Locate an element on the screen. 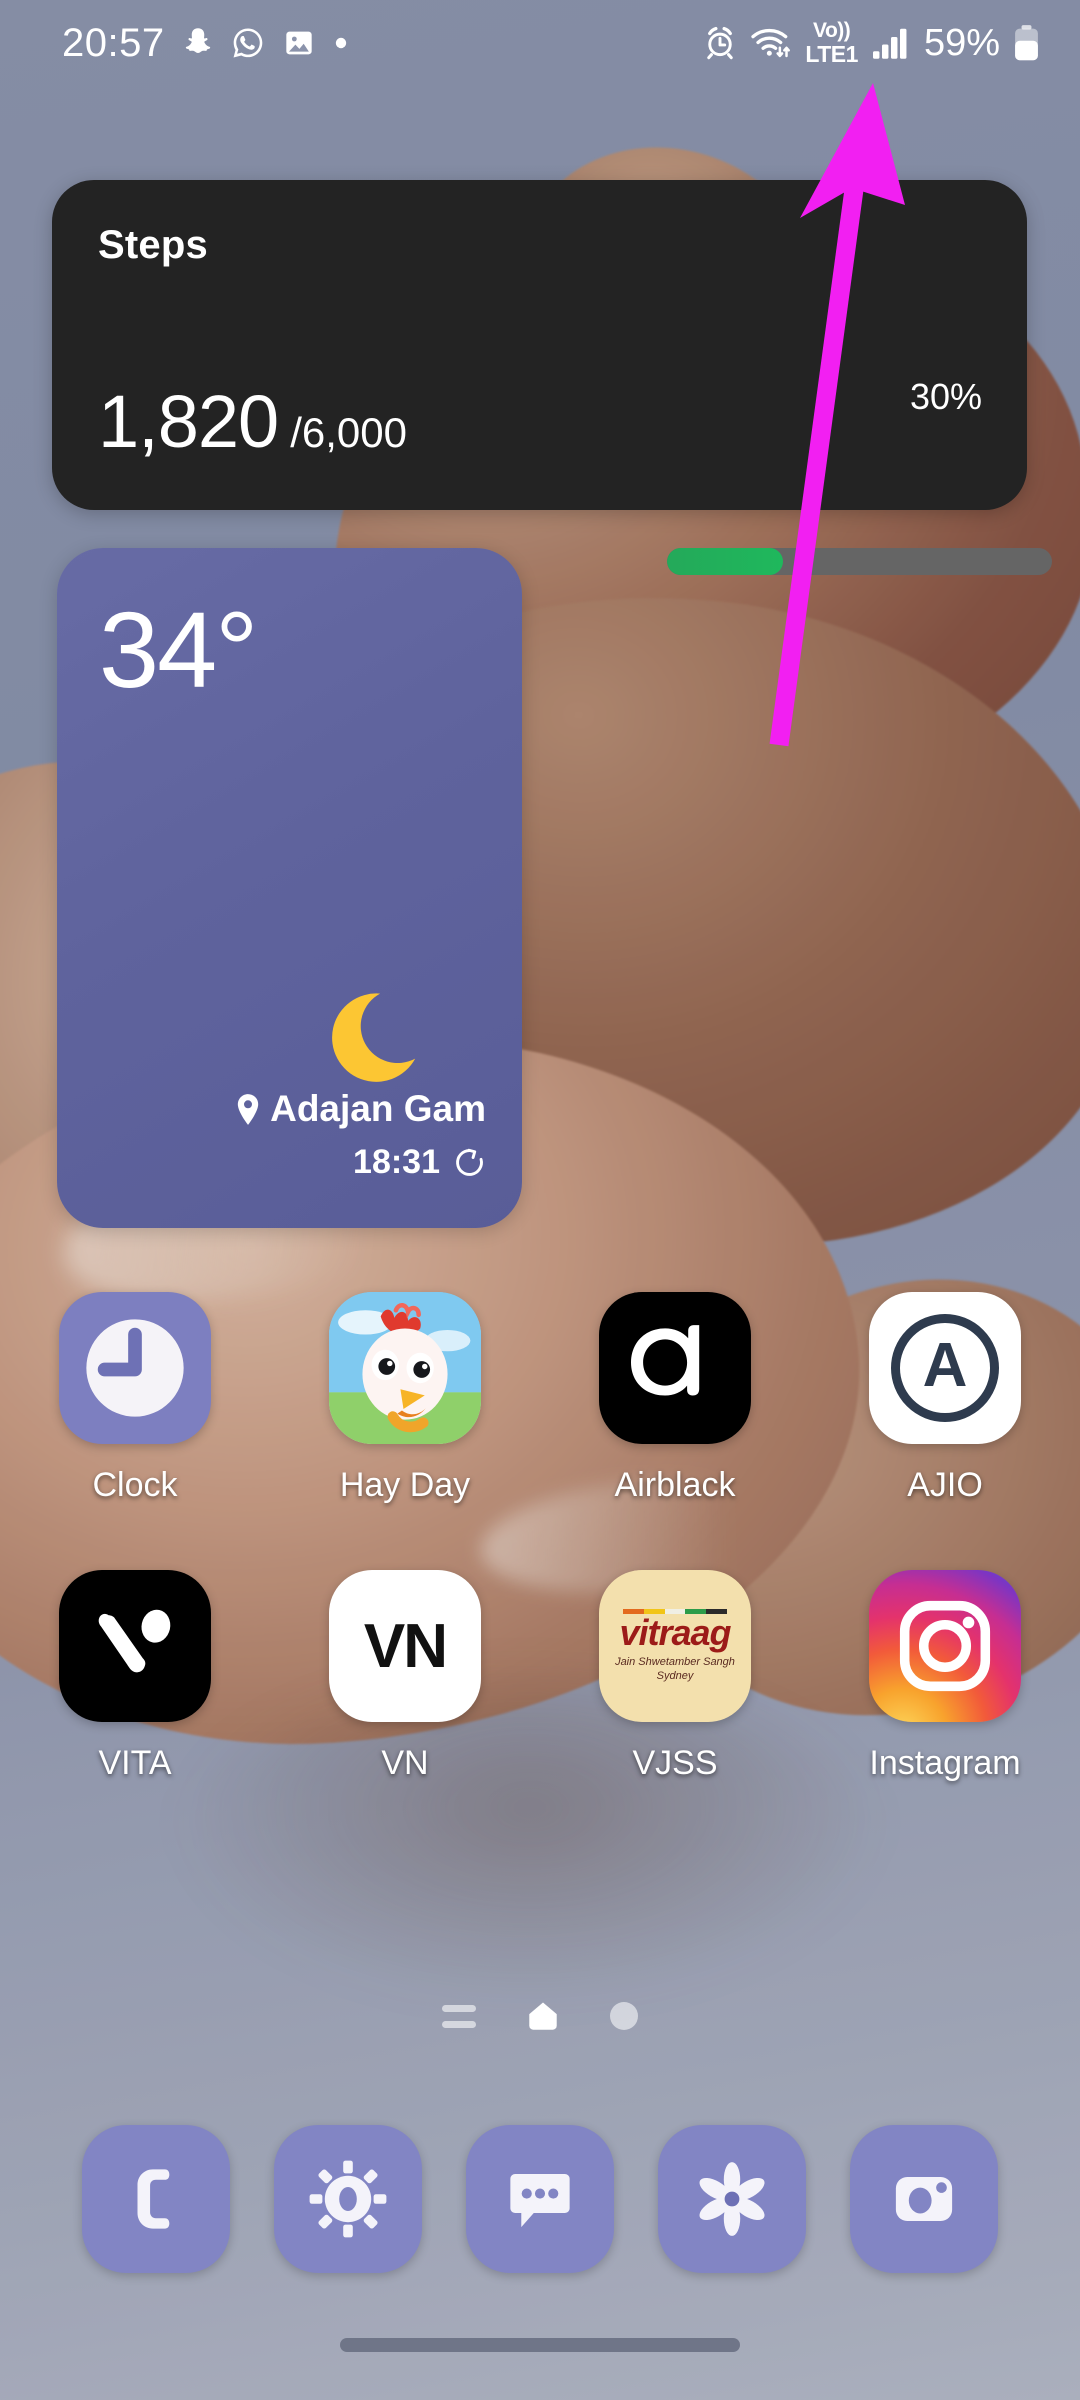 The height and width of the screenshot is (2400, 1080). app-label: VJSS is located at coordinates (675, 1763).